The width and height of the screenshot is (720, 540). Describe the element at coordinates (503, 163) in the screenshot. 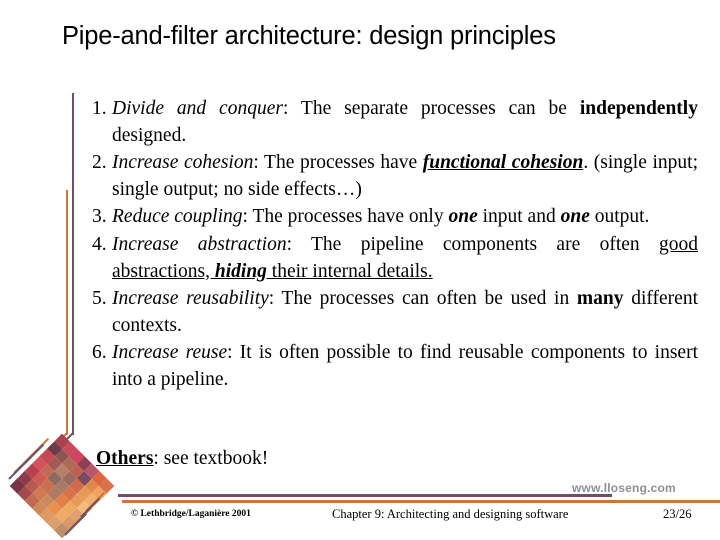

I see `text-run: functional cohesion` at that location.